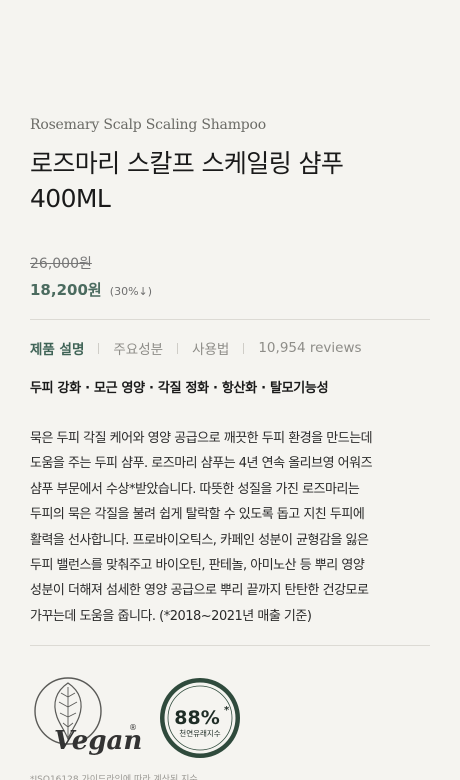 The image size is (460, 780). What do you see at coordinates (57, 348) in the screenshot?
I see `tab-description: 제품 설명` at bounding box center [57, 348].